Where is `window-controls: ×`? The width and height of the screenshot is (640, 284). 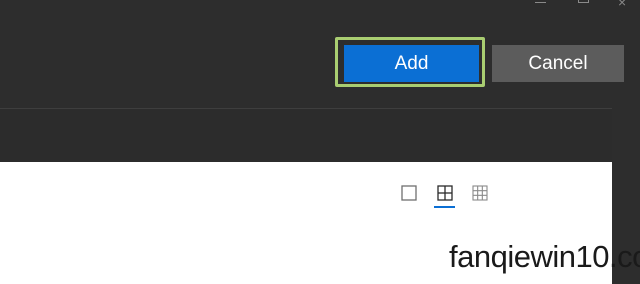
window-controls: × is located at coordinates (585, 6).